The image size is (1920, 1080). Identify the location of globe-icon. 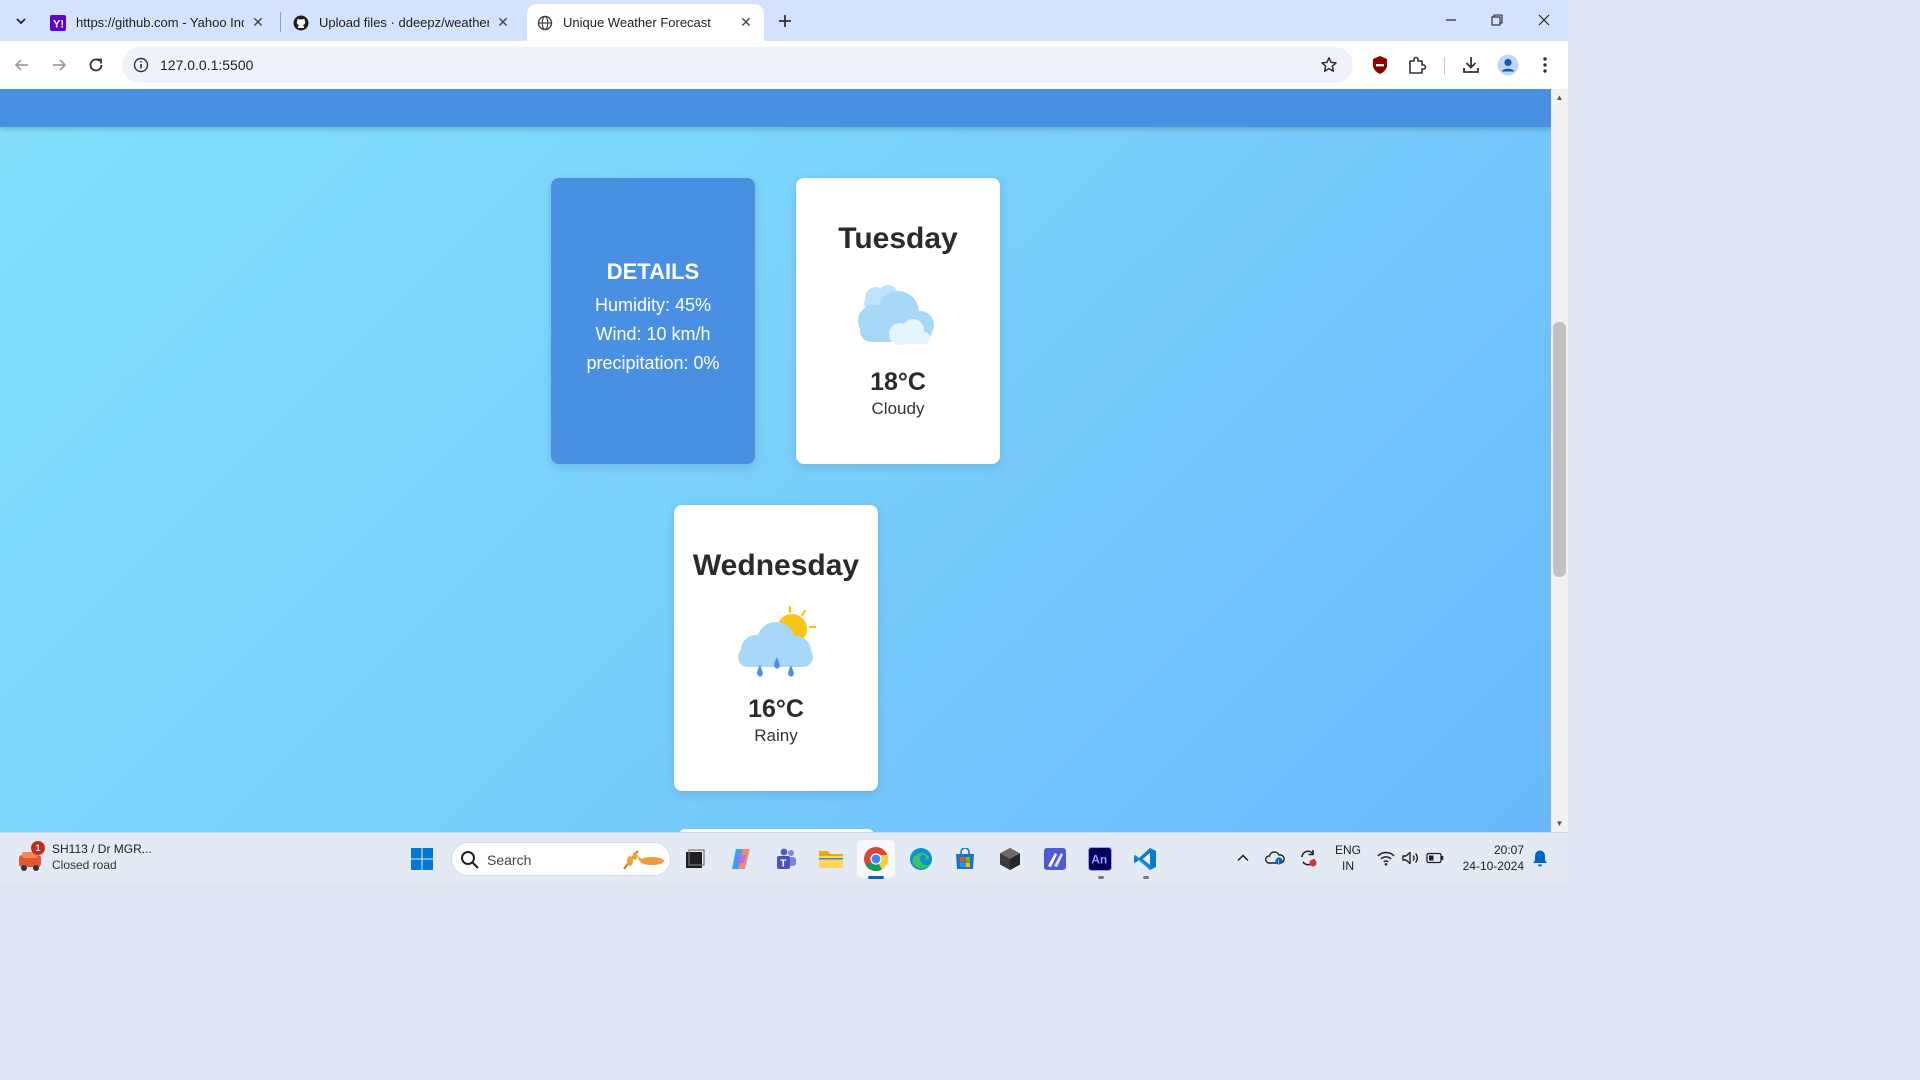
(545, 23).